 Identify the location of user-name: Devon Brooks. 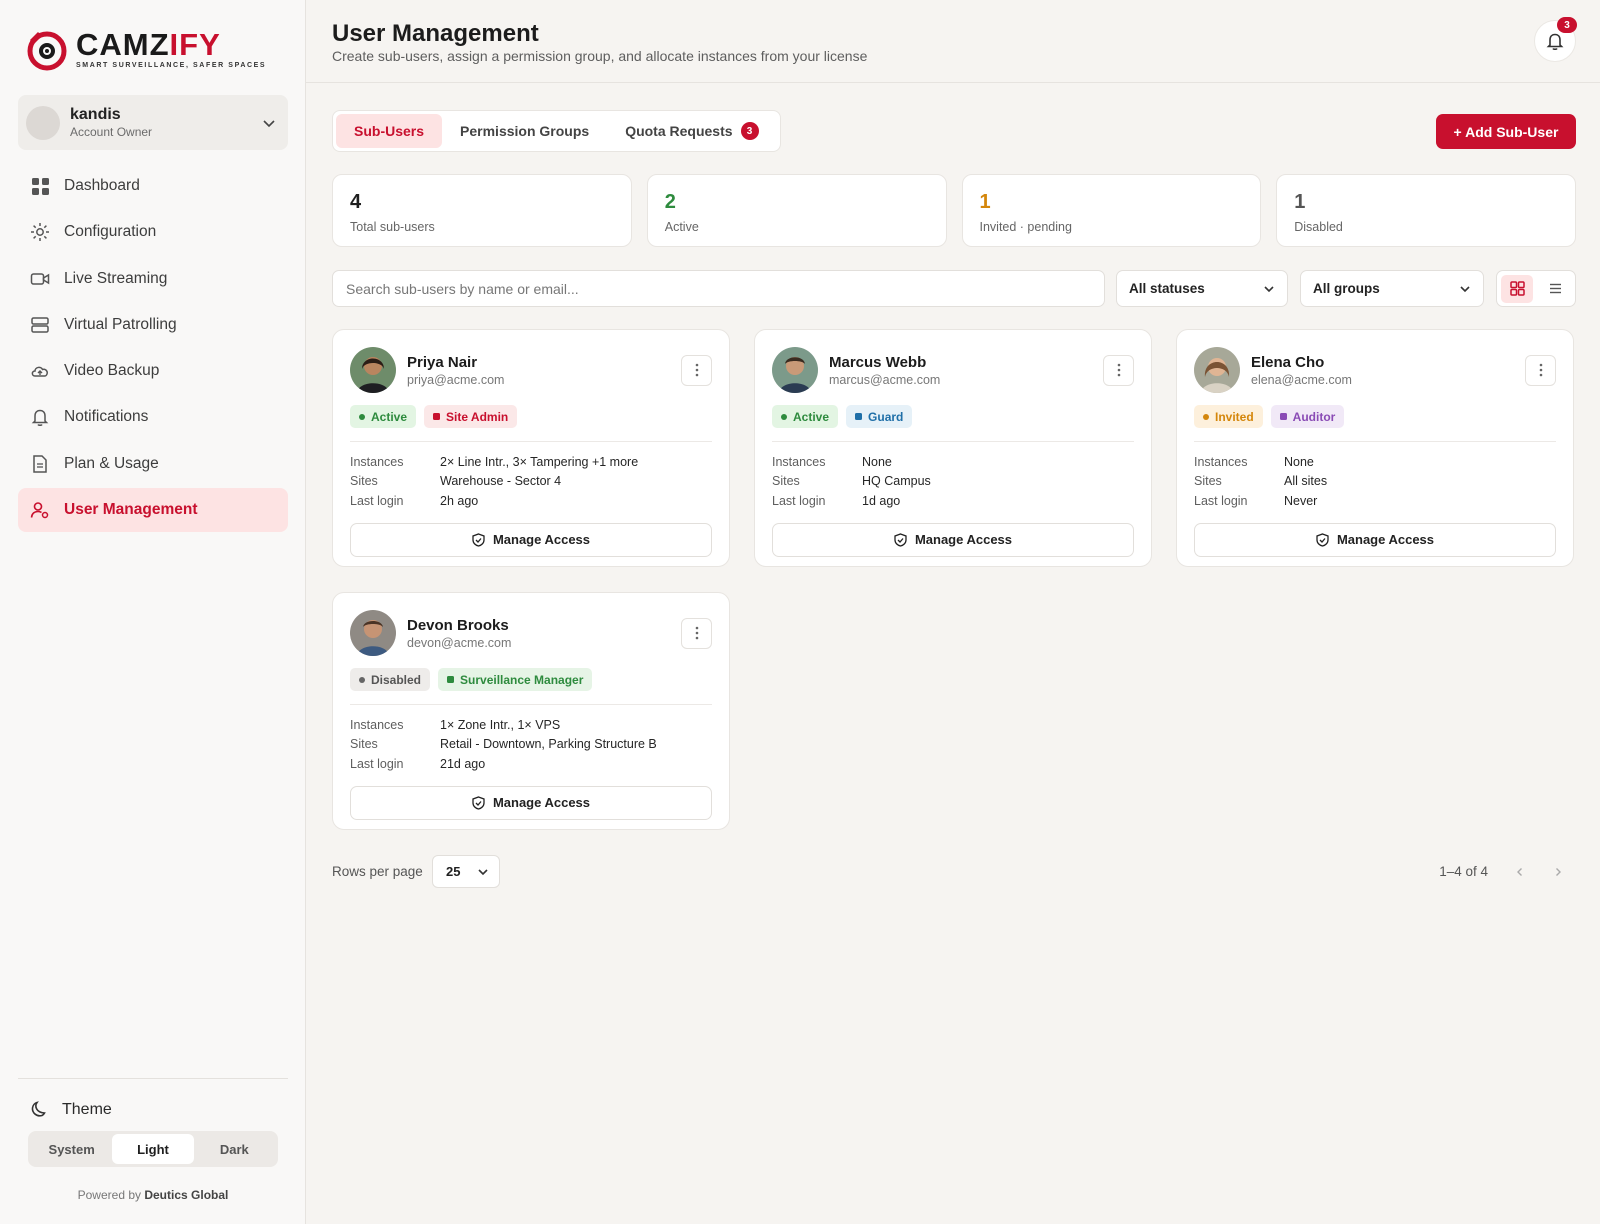
(458, 625).